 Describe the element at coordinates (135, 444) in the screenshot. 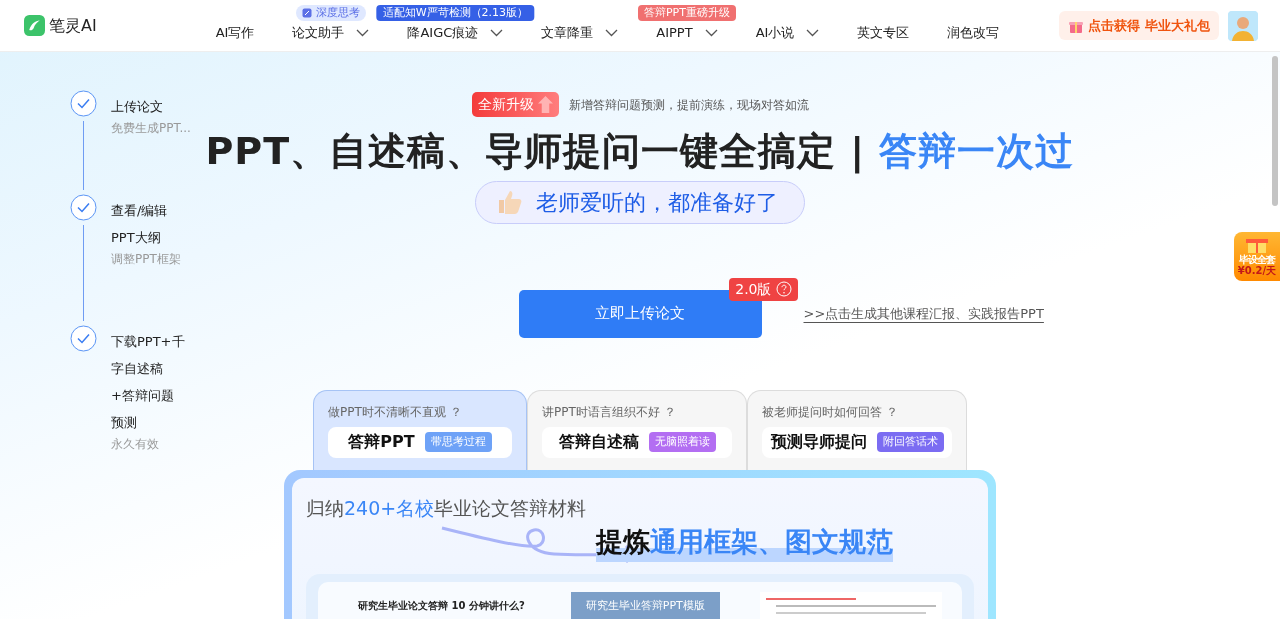

I see `step-note: 永久有效` at that location.